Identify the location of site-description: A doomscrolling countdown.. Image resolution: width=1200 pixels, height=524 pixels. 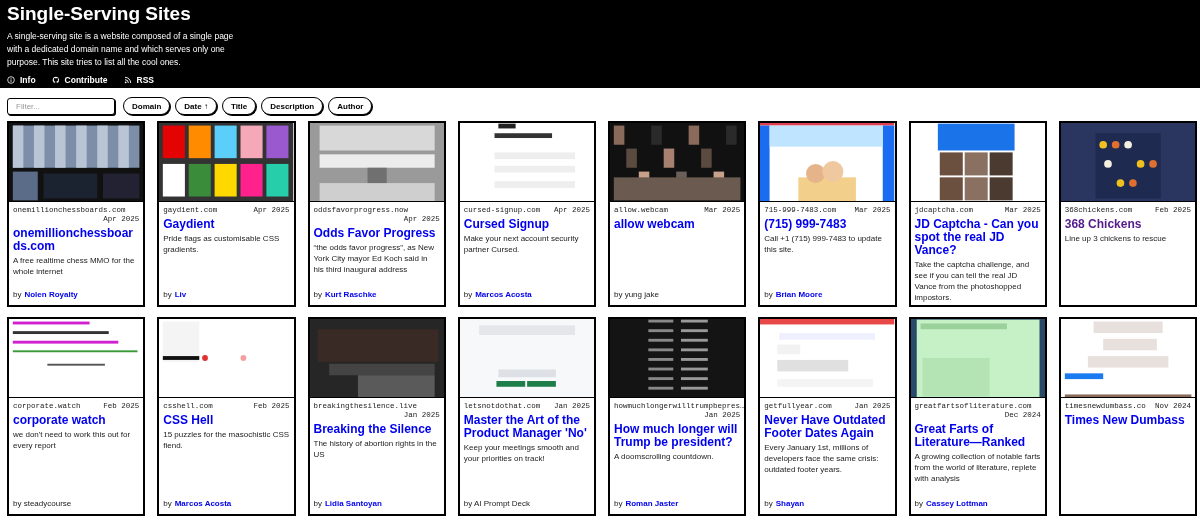
(664, 456).